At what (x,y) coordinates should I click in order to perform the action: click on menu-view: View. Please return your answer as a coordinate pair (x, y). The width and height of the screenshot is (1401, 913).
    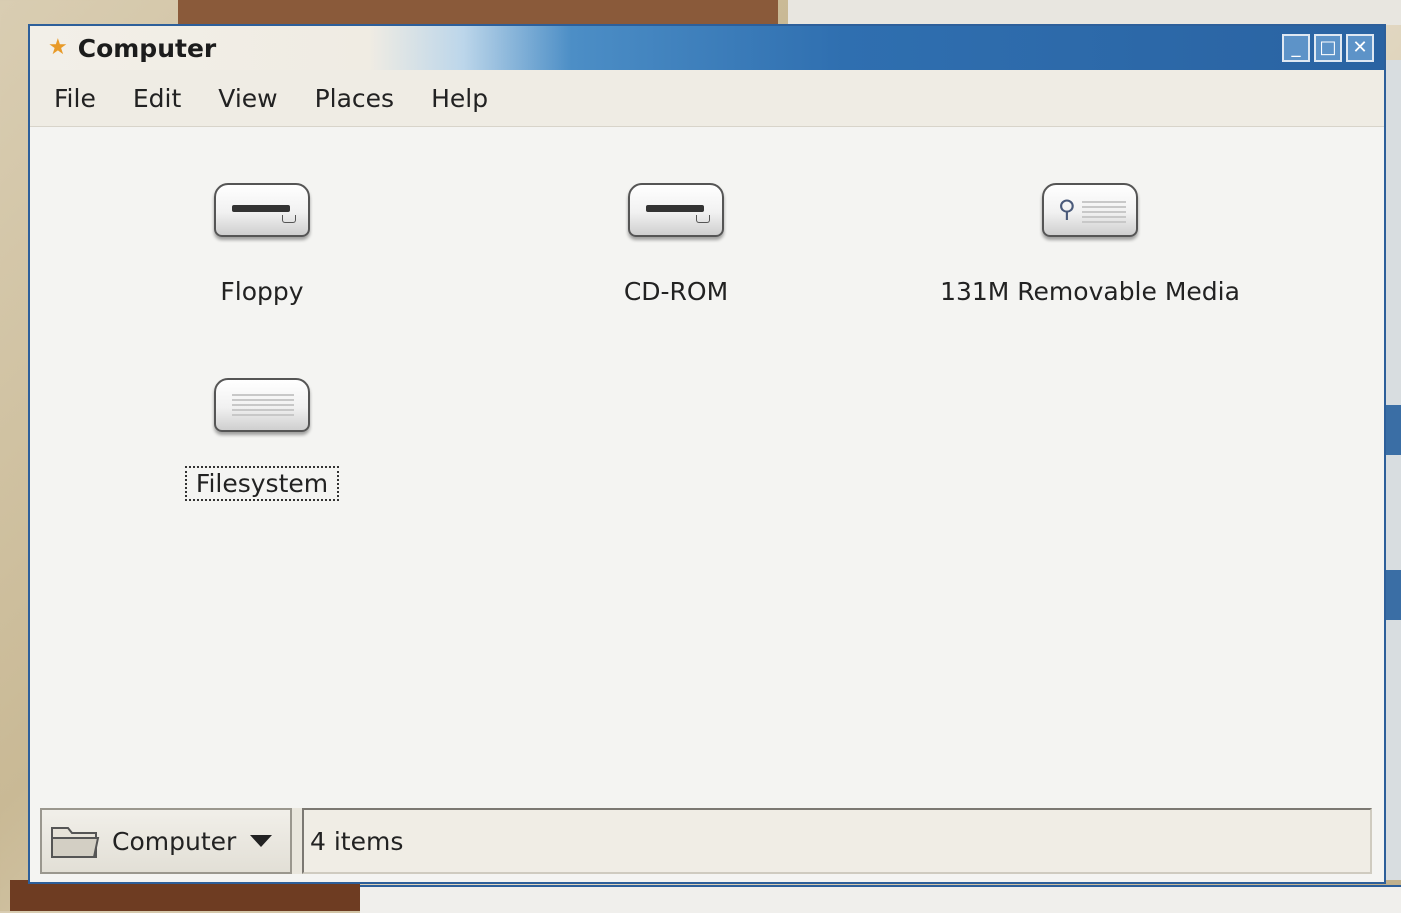
    Looking at the image, I should click on (247, 98).